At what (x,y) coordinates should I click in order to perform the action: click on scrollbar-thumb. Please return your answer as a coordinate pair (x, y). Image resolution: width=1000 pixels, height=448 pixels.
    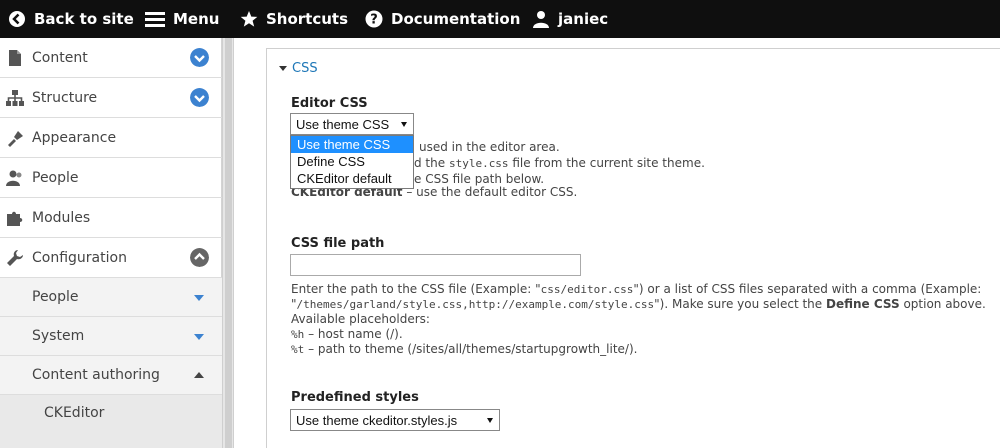
    Looking at the image, I should click on (228, 243).